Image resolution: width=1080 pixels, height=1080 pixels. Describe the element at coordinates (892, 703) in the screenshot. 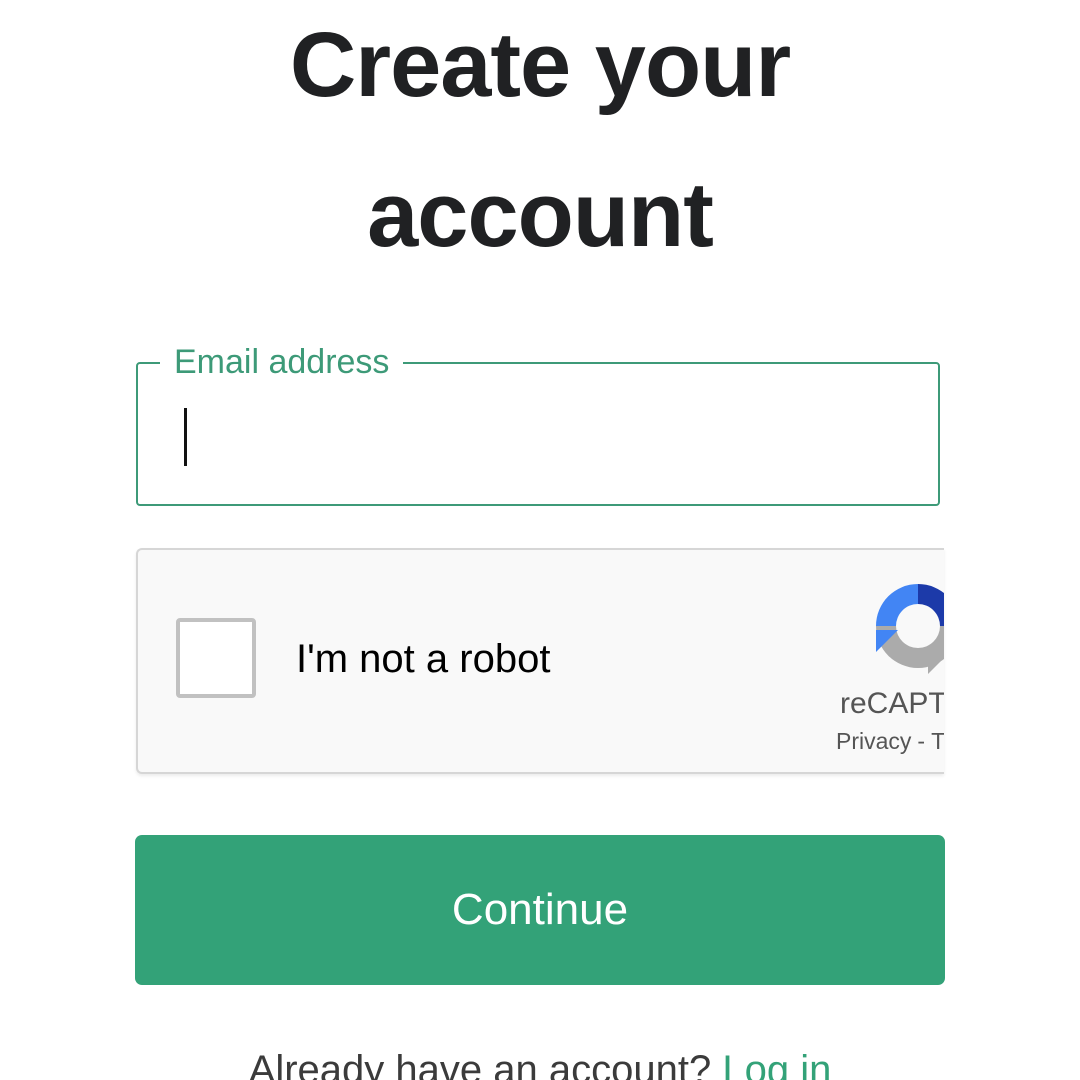

I see `recaptcha-brand-text: reCAPT` at that location.